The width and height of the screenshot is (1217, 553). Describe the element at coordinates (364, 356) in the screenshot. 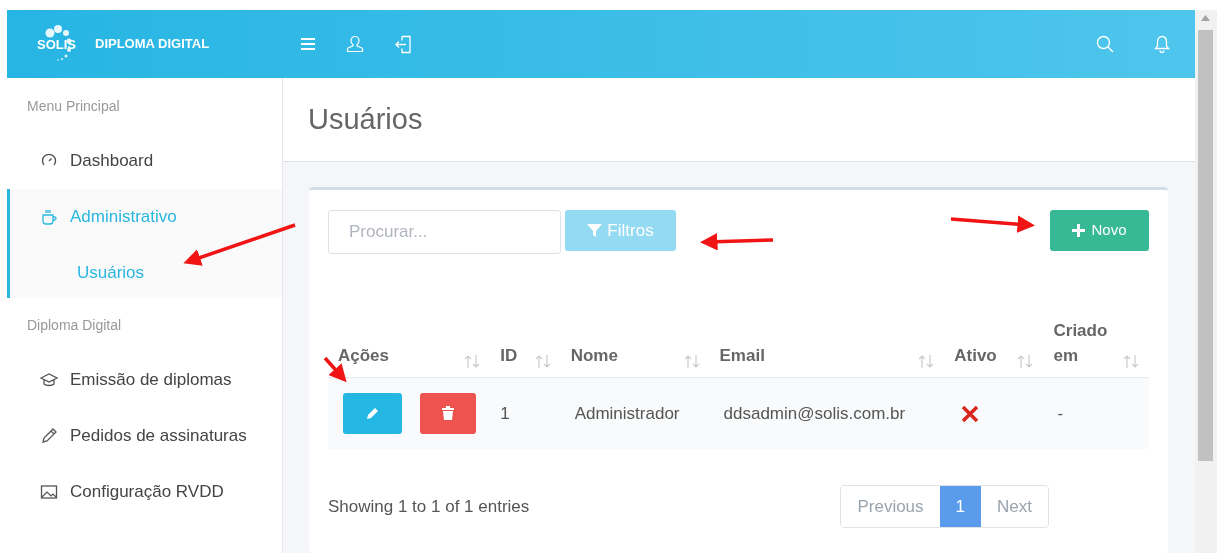

I see `column-header: Ações` at that location.